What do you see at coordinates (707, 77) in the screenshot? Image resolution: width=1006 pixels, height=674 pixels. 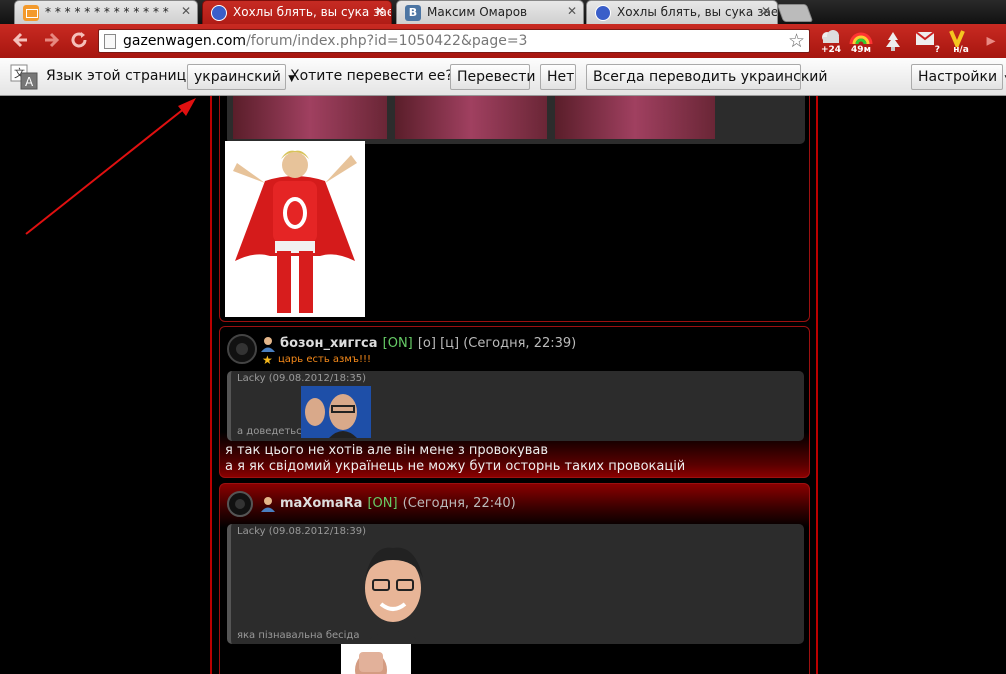 I see `always-translate-button: Всегда переводить украинский` at bounding box center [707, 77].